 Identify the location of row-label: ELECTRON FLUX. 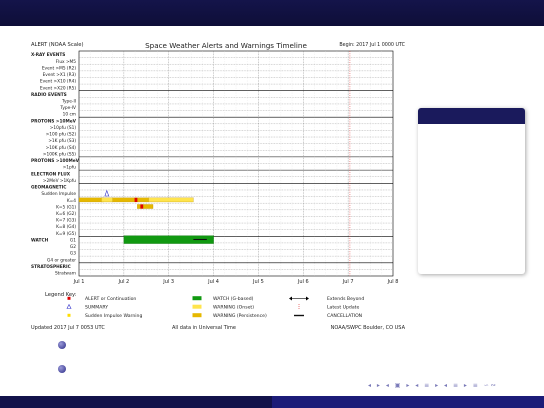
(51, 174).